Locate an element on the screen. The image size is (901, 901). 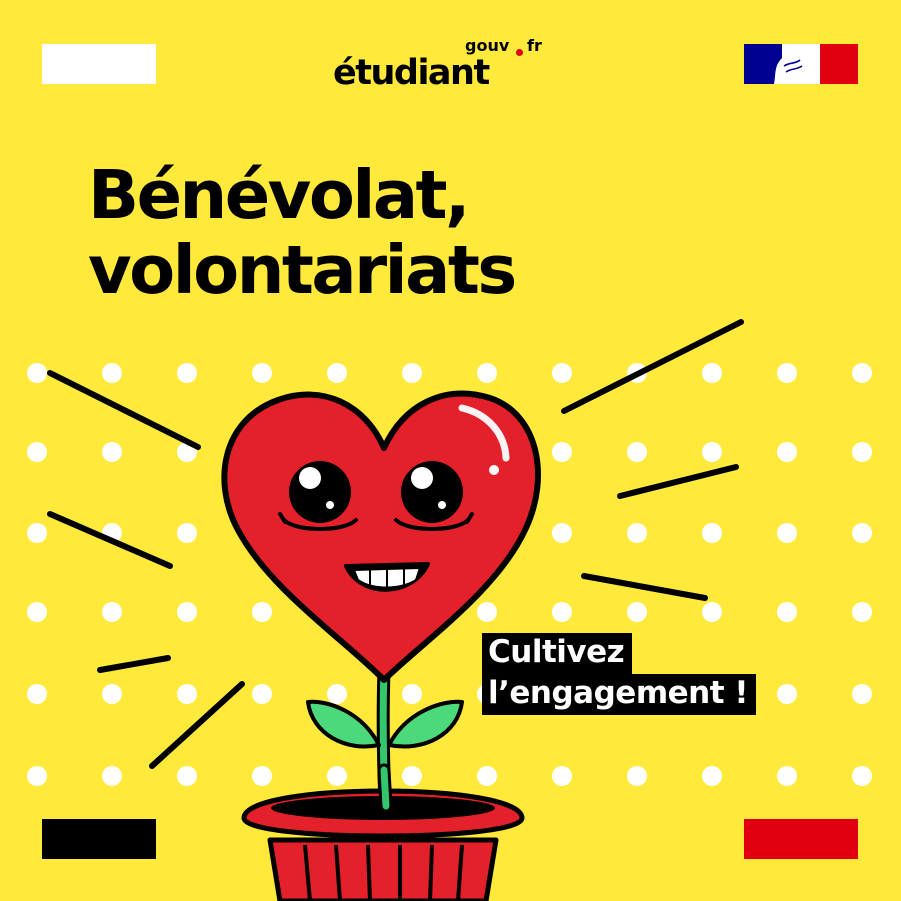
tagline-line-2: l’engagement ! is located at coordinates (619, 694).